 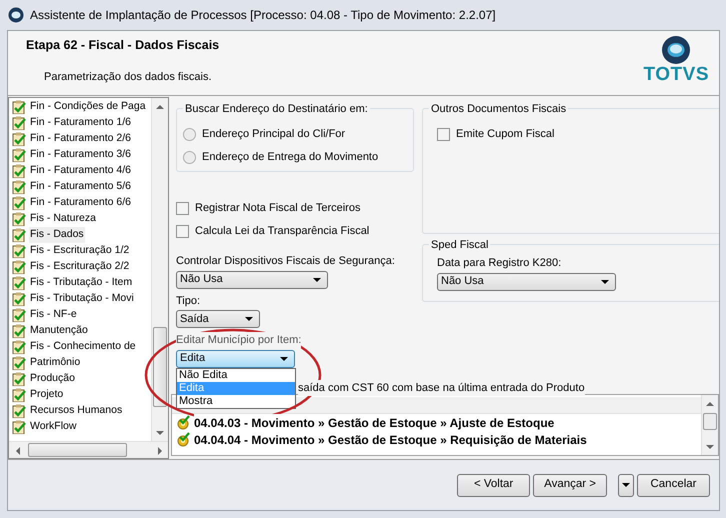 What do you see at coordinates (128, 77) in the screenshot?
I see `step-subtitle: Parametrização dos dados fiscais.` at bounding box center [128, 77].